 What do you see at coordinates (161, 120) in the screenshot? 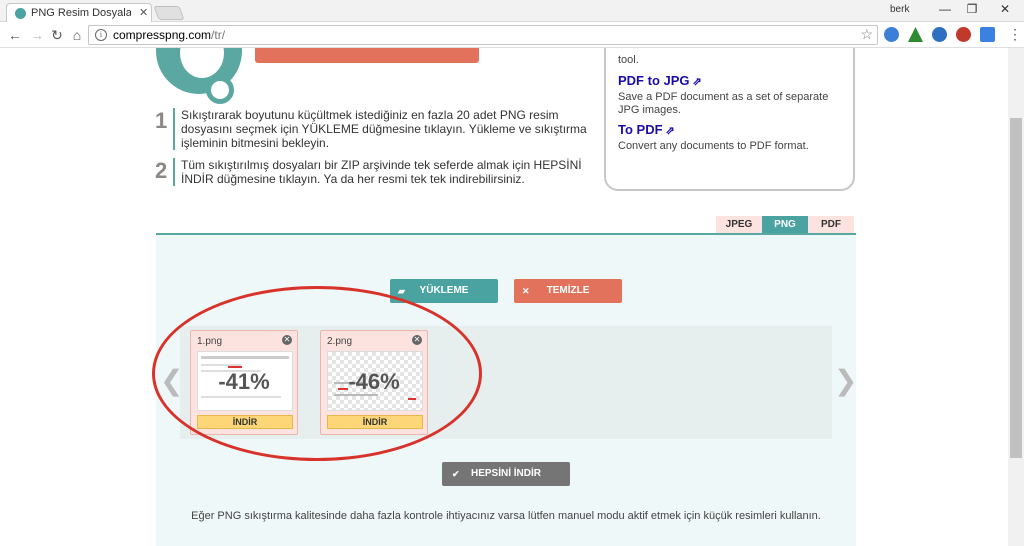
I see `step-number: 1` at bounding box center [161, 120].